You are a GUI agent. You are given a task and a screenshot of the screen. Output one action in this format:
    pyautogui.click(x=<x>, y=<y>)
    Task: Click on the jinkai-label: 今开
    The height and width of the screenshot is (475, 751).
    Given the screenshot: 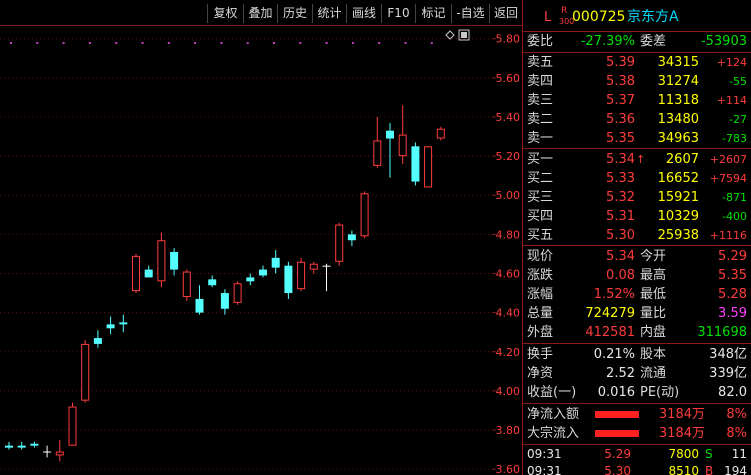 What is the action you would take?
    pyautogui.click(x=653, y=256)
    